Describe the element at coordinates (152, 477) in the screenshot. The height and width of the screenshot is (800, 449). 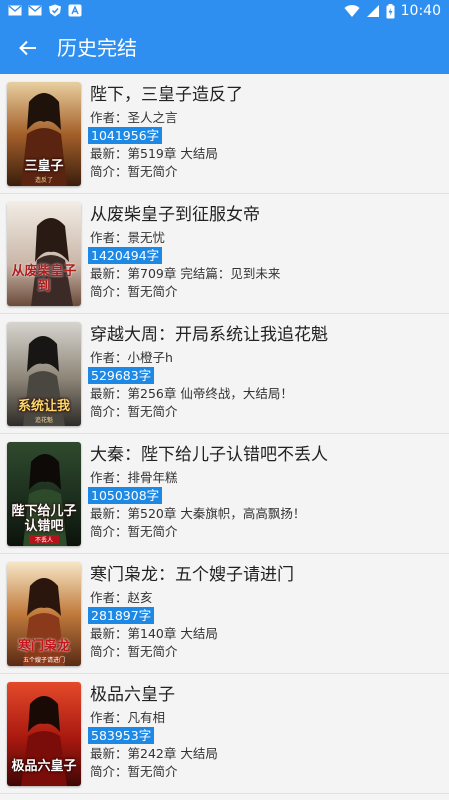
I see `author-value: 排骨年糕` at that location.